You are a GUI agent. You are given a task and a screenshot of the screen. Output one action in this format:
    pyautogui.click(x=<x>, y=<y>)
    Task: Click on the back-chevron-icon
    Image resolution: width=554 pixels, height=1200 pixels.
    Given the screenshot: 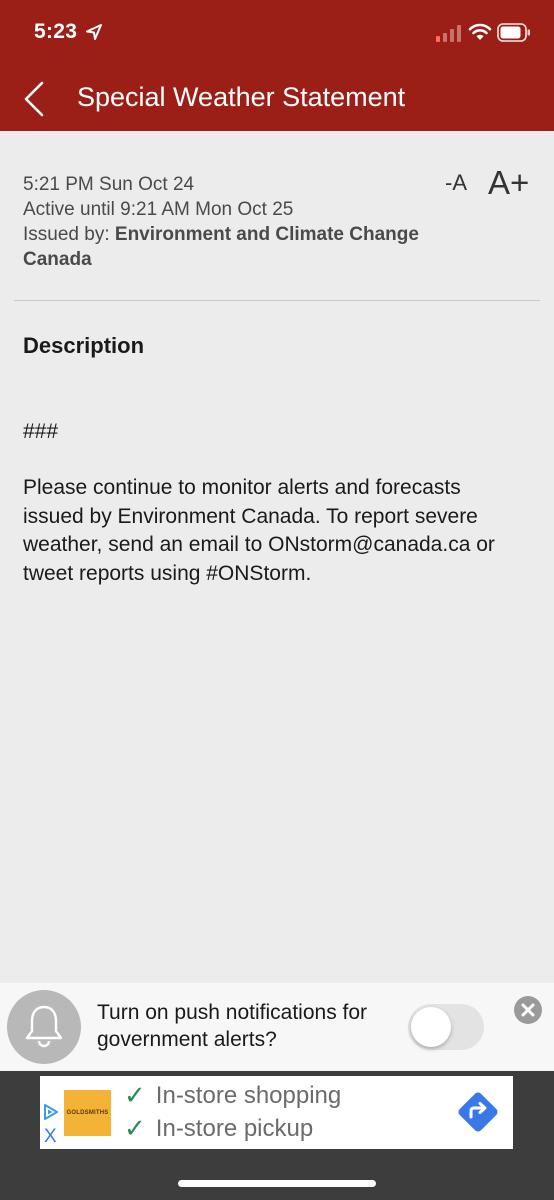 What is the action you would take?
    pyautogui.click(x=34, y=99)
    